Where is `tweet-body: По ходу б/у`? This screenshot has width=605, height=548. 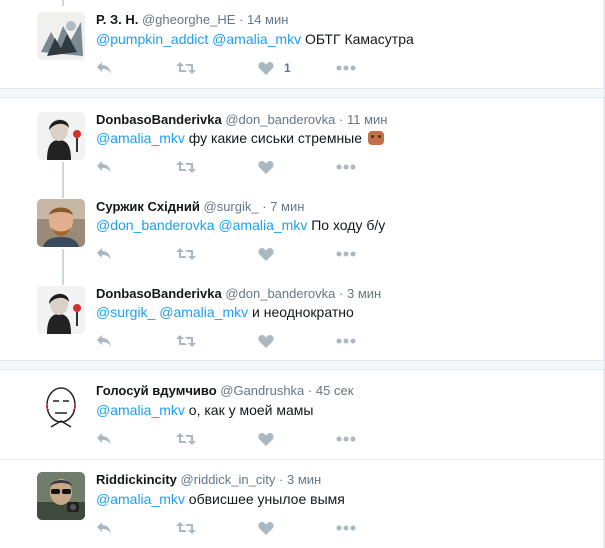
tweet-body: По ходу б/у is located at coordinates (348, 225).